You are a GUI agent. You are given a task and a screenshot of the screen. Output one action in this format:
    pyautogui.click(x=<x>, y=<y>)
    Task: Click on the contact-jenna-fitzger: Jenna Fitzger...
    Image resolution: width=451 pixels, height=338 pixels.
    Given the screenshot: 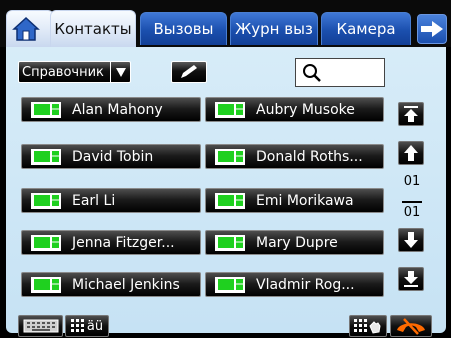 What is the action you would take?
    pyautogui.click(x=111, y=242)
    